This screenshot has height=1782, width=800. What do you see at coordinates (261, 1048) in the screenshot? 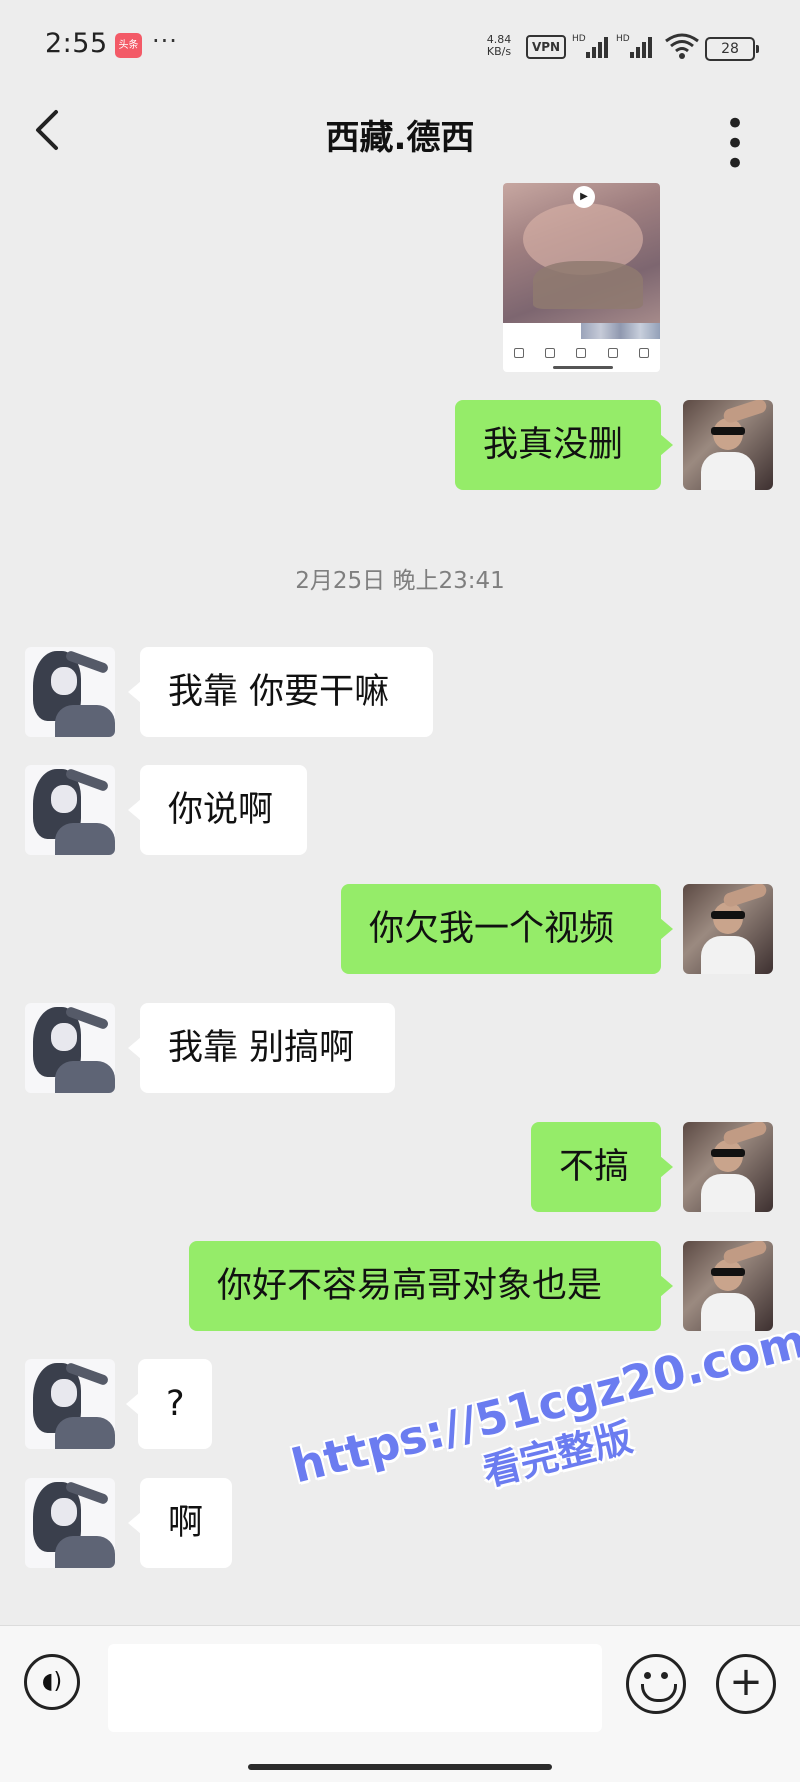
I see `message-bubble-incoming: 我靠 别搞啊` at bounding box center [261, 1048].